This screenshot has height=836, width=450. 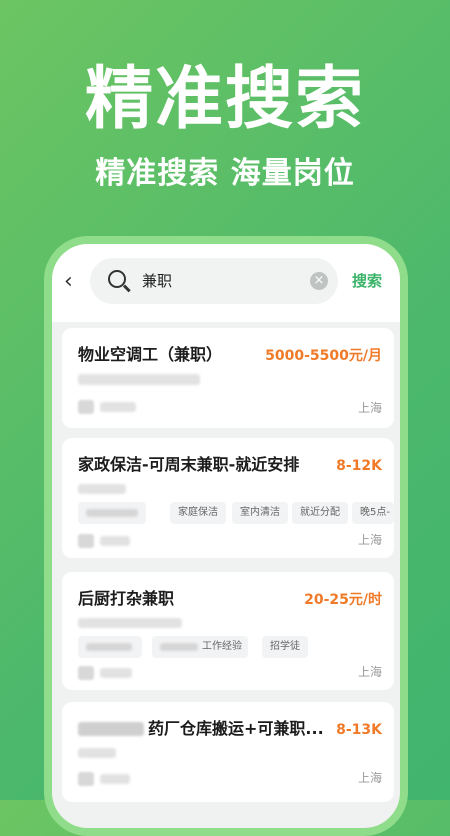 What do you see at coordinates (224, 99) in the screenshot?
I see `hero-title: 精准搜索` at bounding box center [224, 99].